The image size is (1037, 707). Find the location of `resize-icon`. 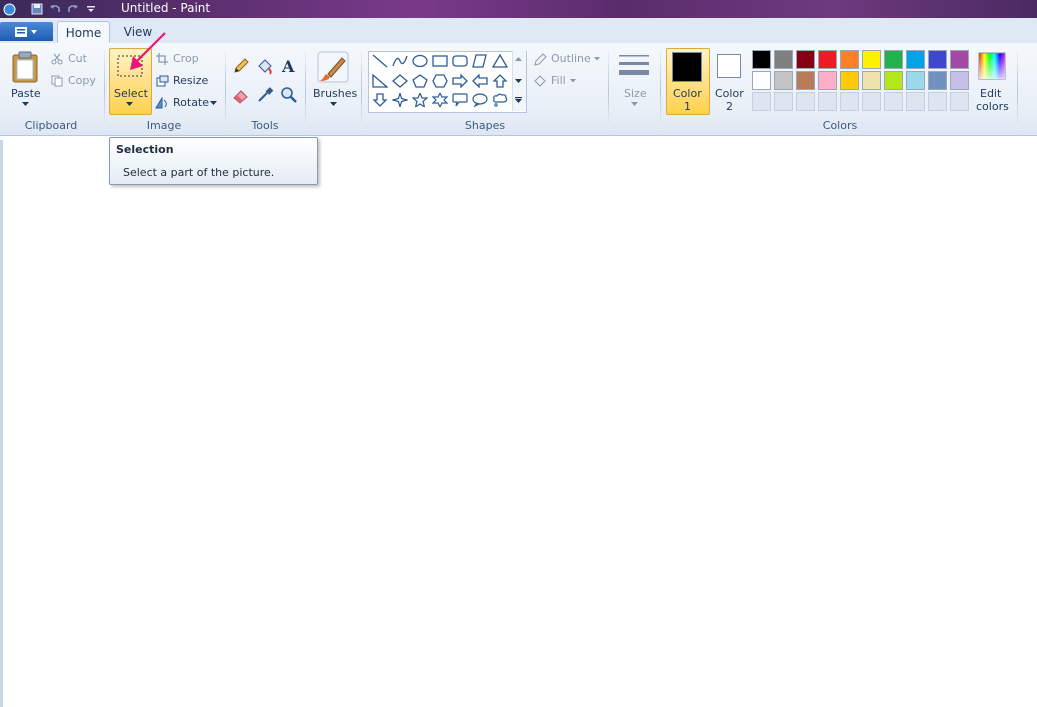

resize-icon is located at coordinates (162, 81).